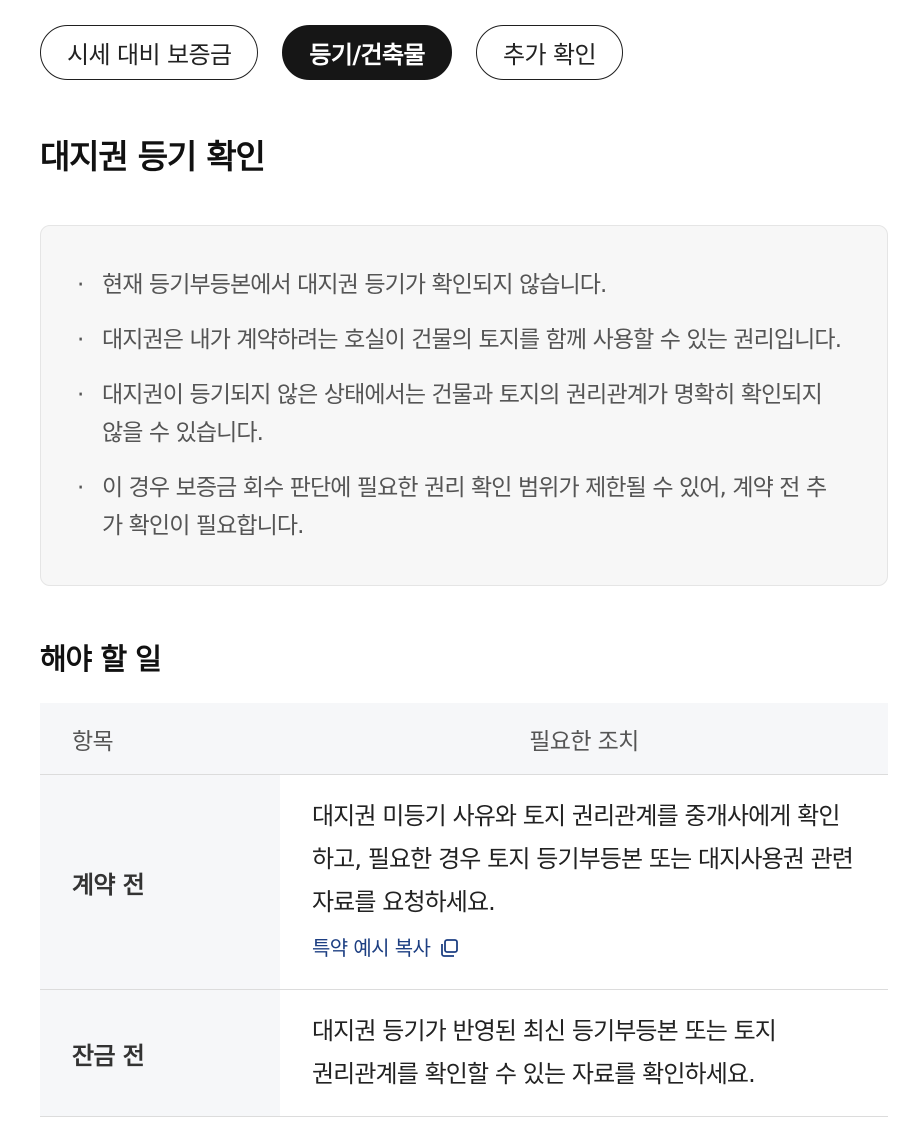  I want to click on tab-price-vs-deposit: 시세 대비 보증금, so click(149, 52).